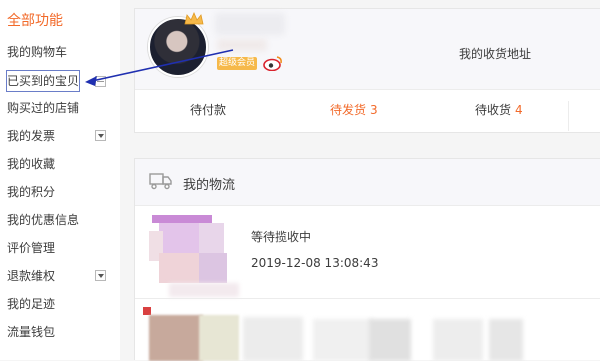  What do you see at coordinates (31, 248) in the screenshot?
I see `sidebar-item-reviews: 评价管理` at bounding box center [31, 248].